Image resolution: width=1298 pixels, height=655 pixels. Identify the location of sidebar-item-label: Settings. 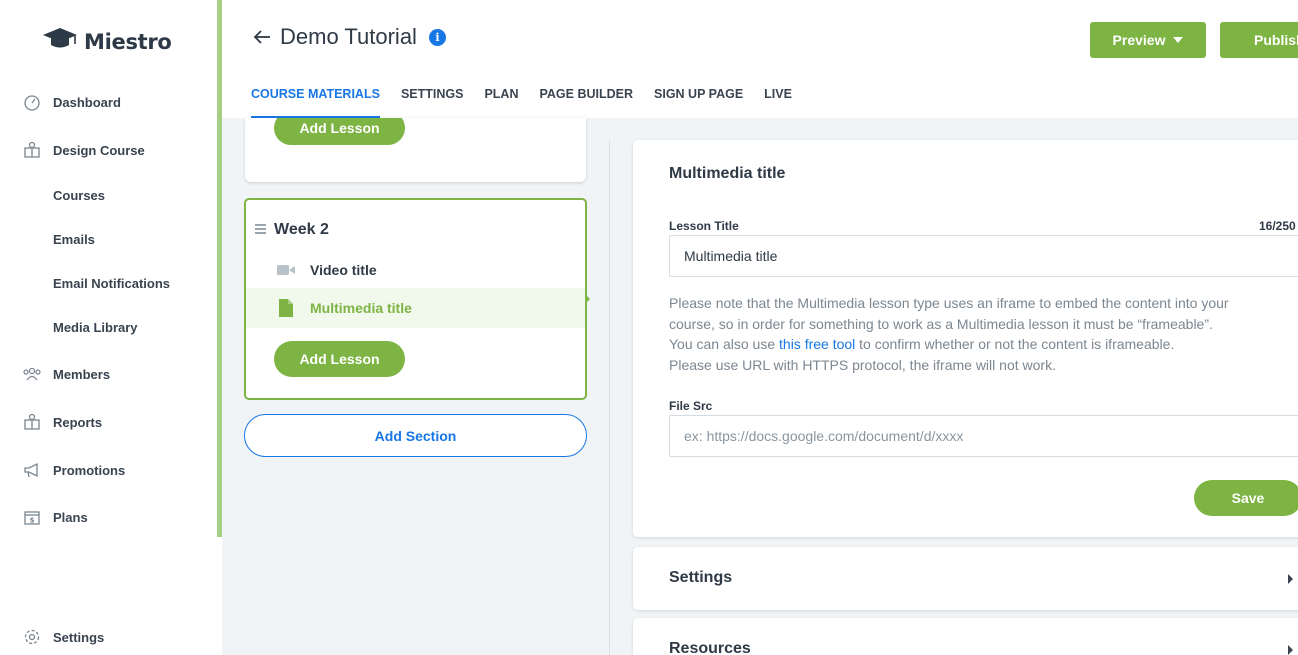
(79, 637).